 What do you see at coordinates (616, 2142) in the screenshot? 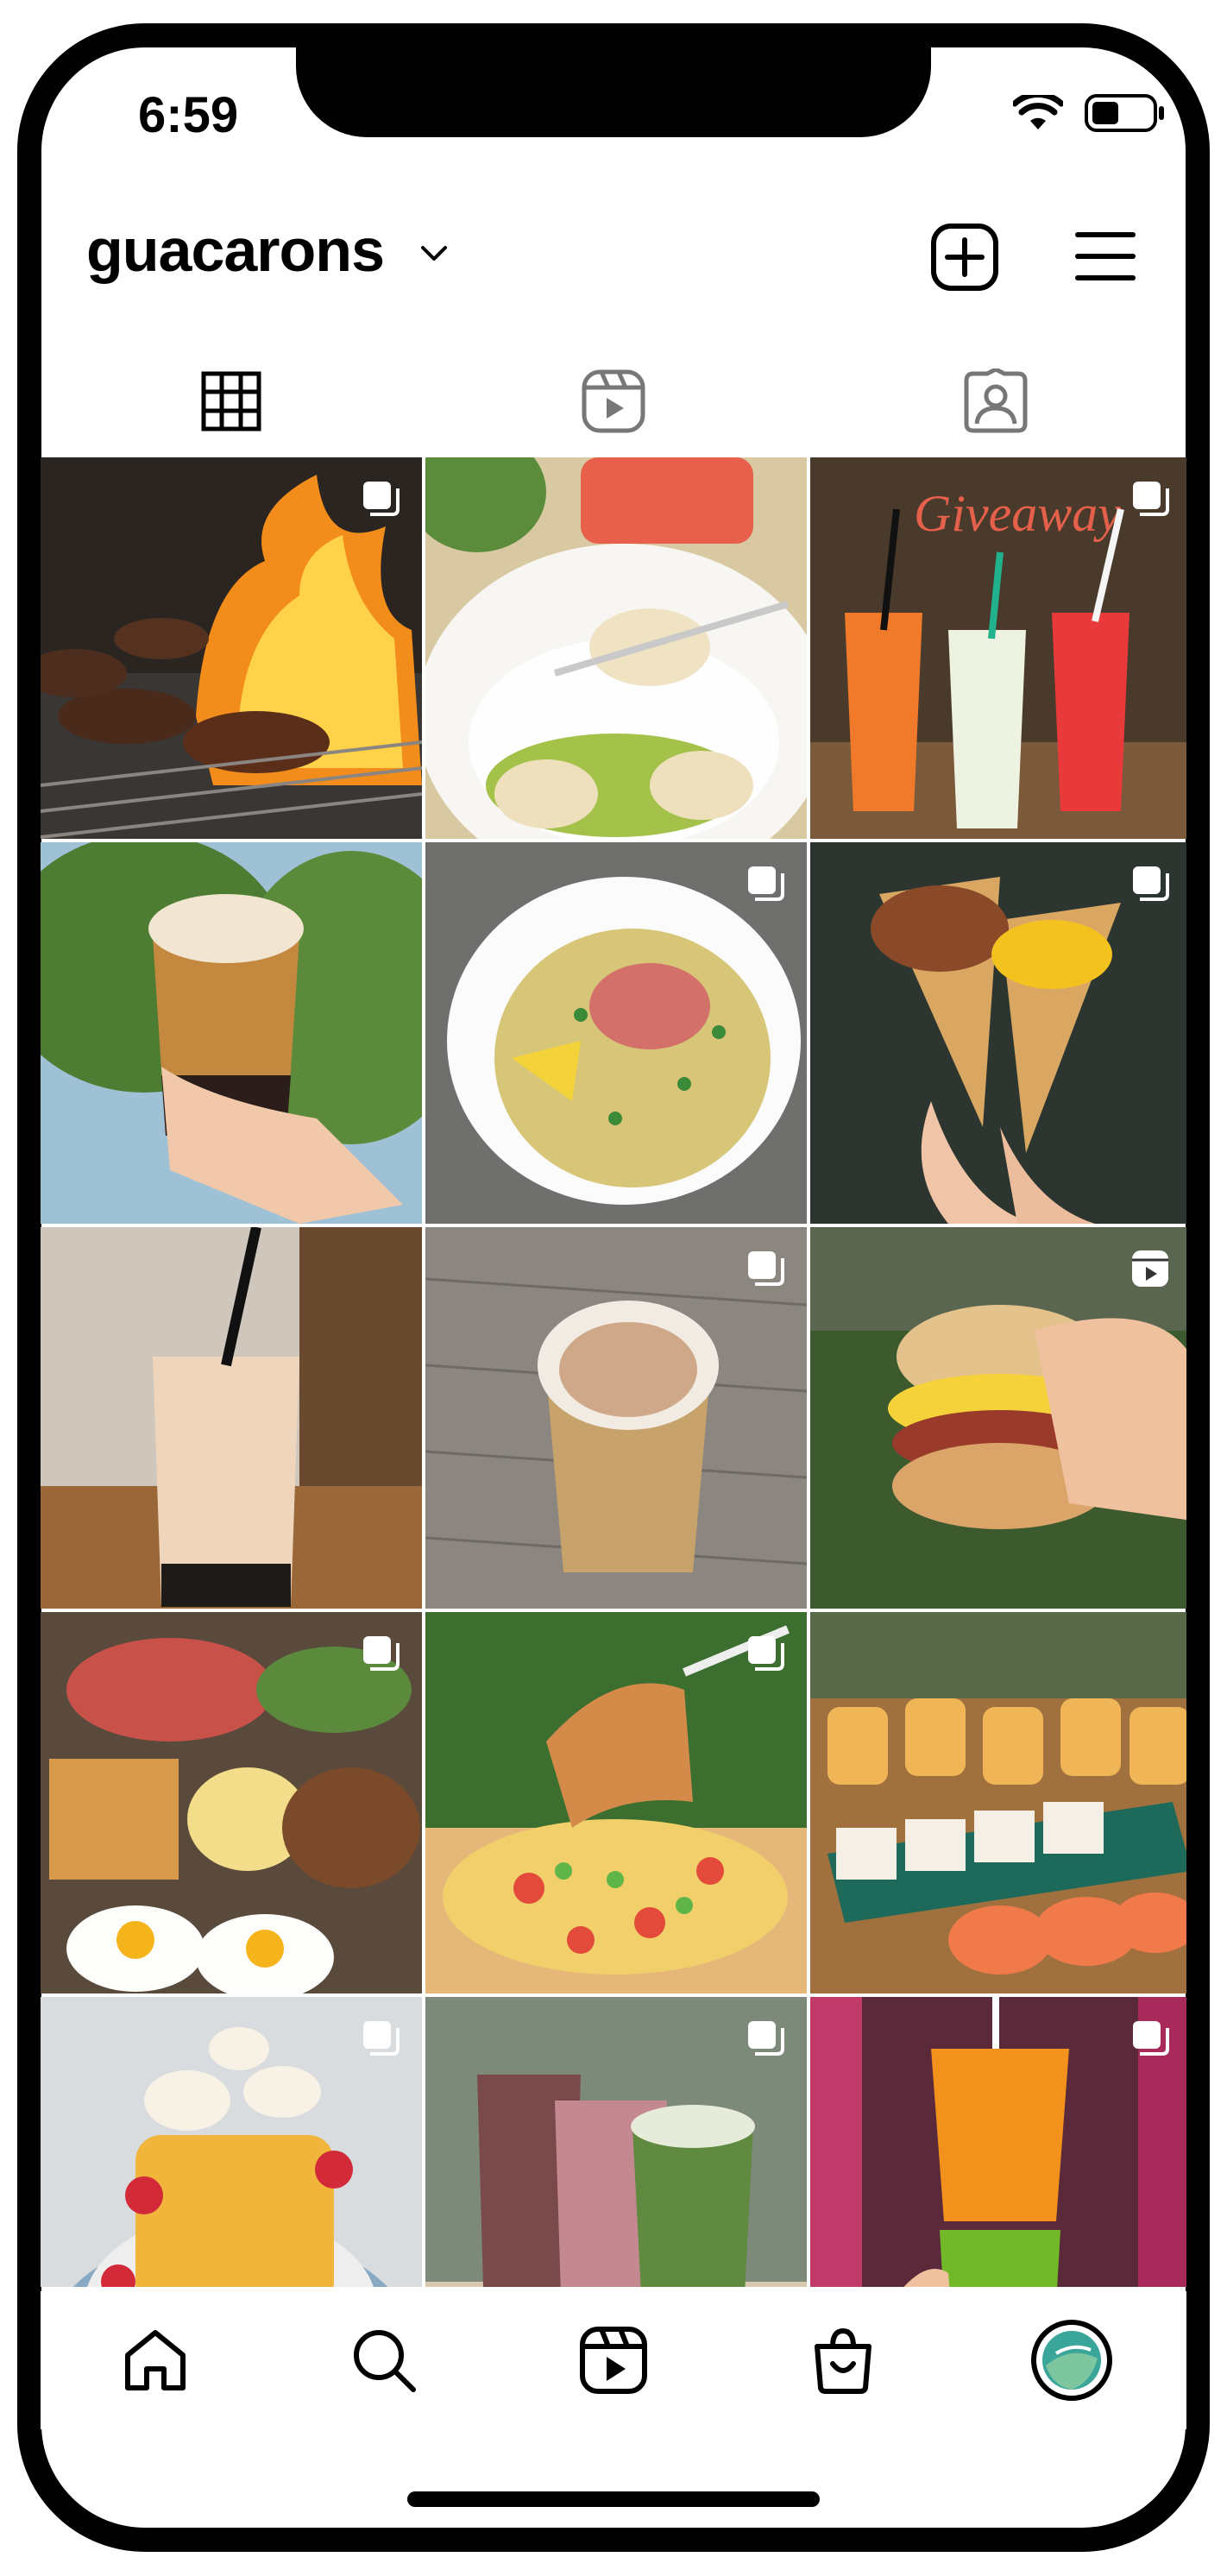
I see `post-smoothie-cups` at bounding box center [616, 2142].